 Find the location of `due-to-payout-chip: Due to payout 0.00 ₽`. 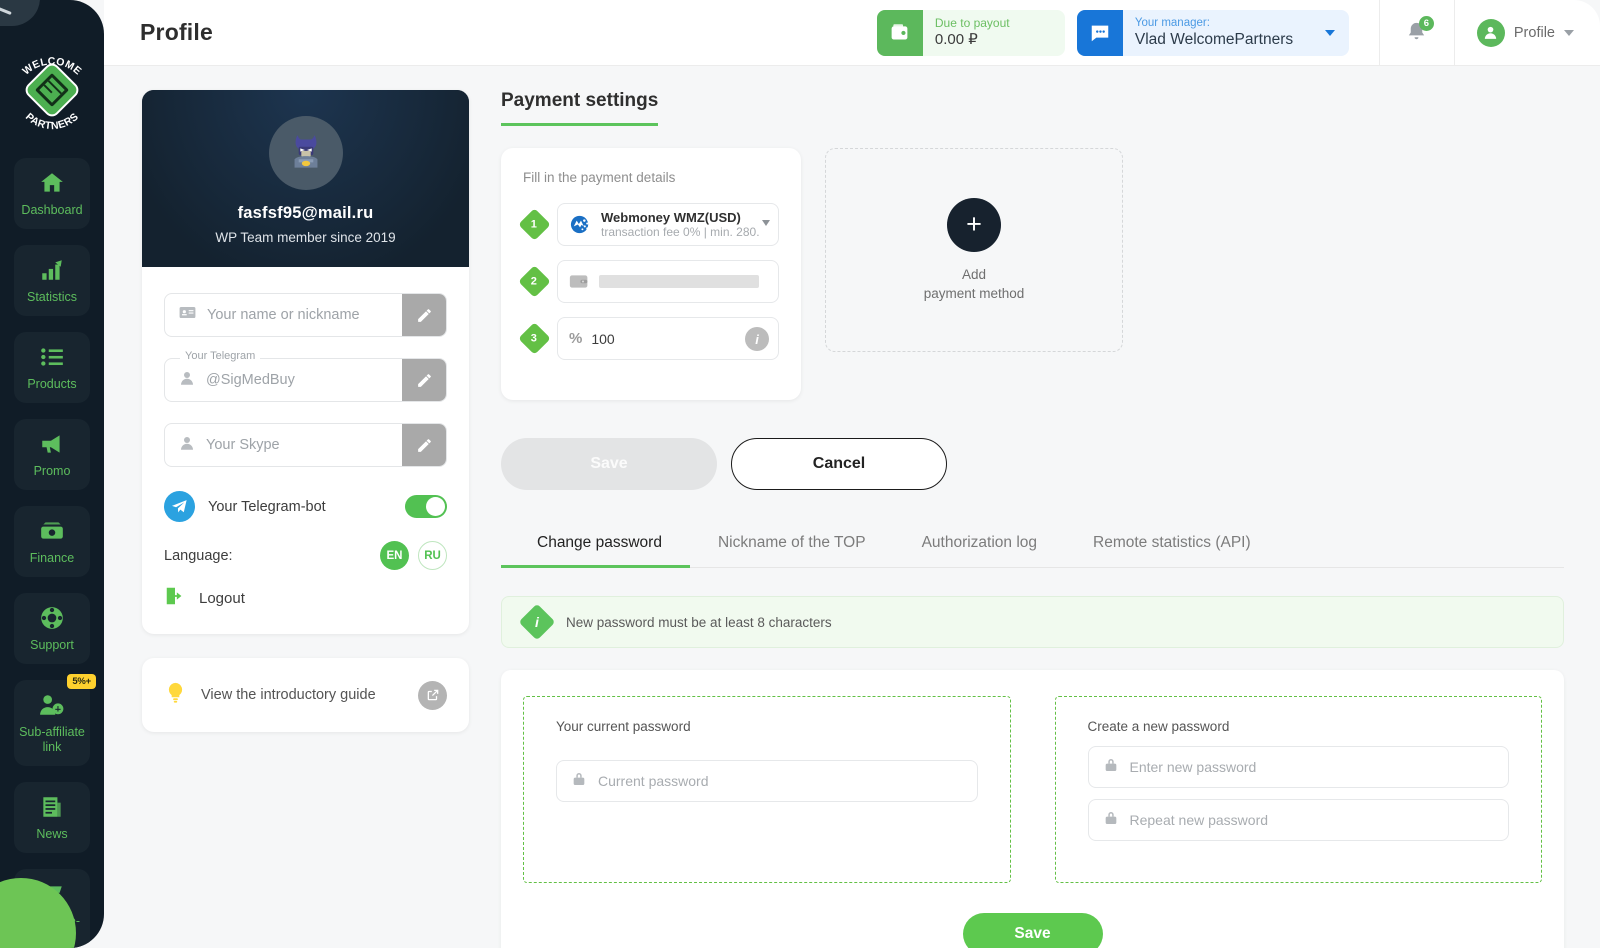

due-to-payout-chip: Due to payout 0.00 ₽ is located at coordinates (970, 32).